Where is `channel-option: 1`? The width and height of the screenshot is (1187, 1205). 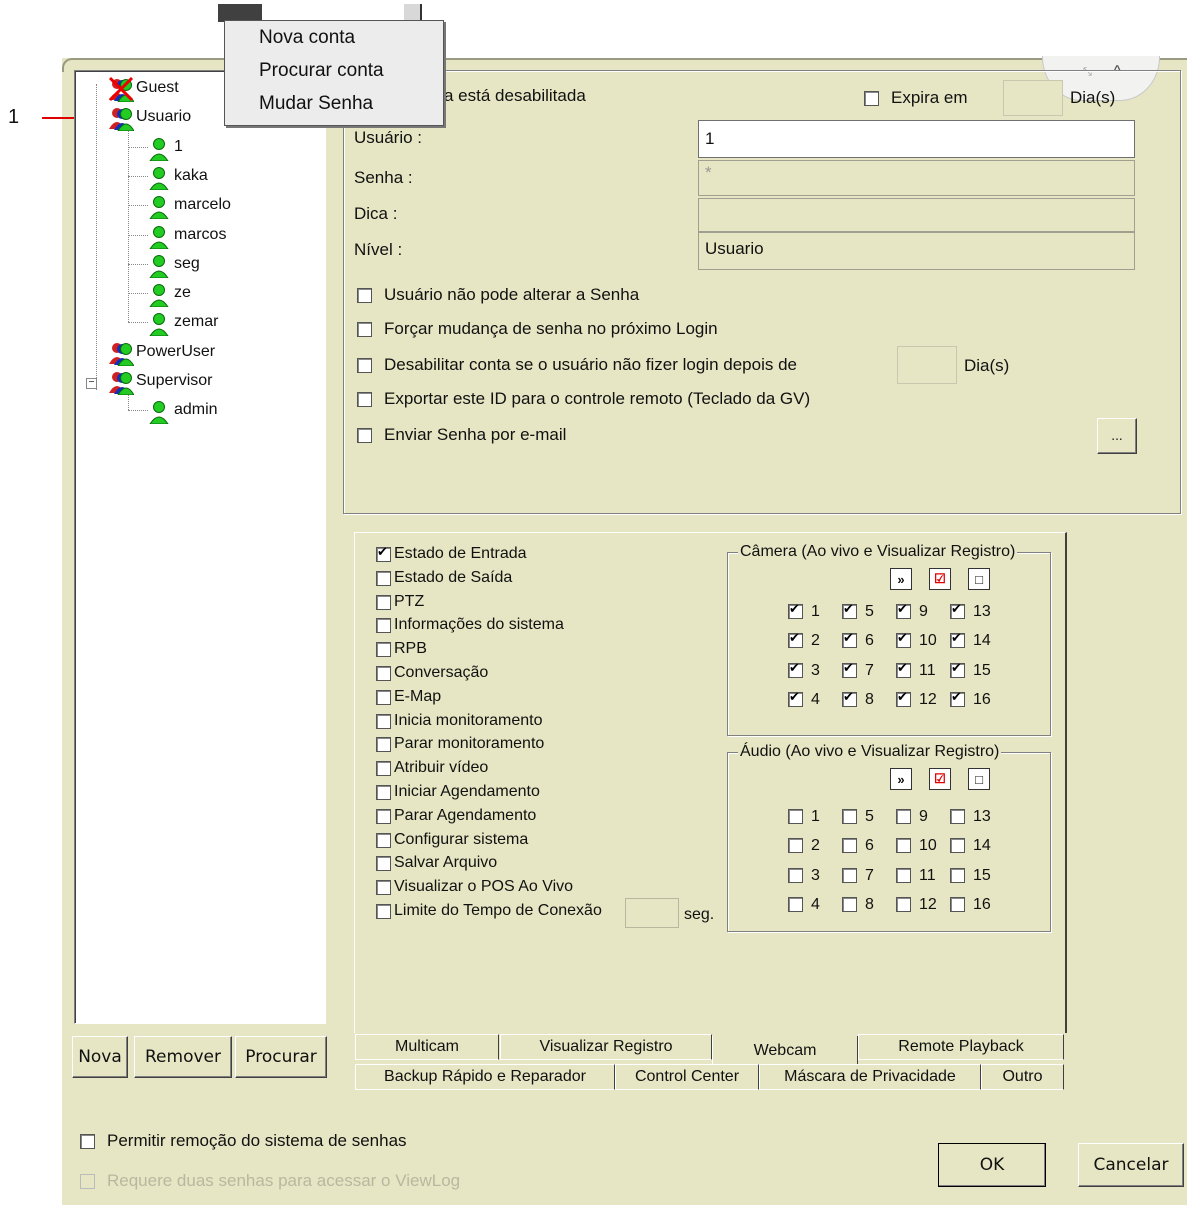 channel-option: 1 is located at coordinates (804, 611).